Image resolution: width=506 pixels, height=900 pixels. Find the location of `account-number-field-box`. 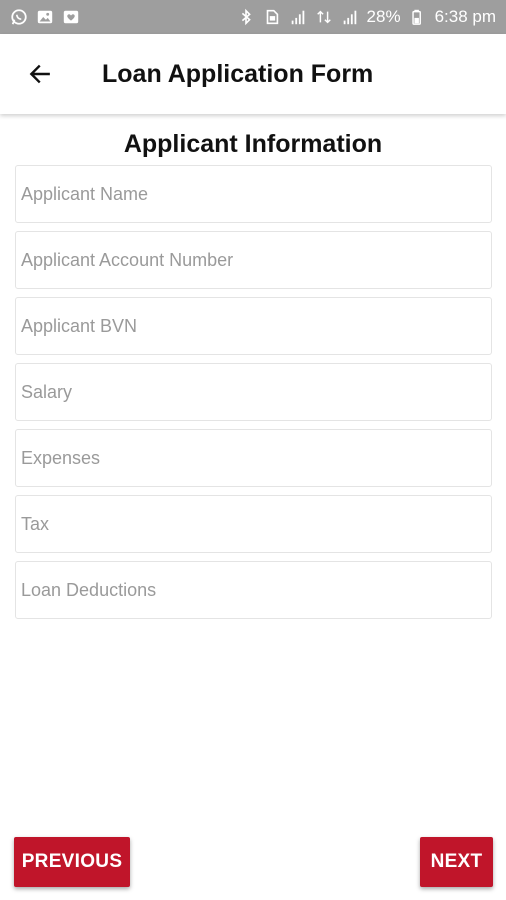

account-number-field-box is located at coordinates (253, 260).